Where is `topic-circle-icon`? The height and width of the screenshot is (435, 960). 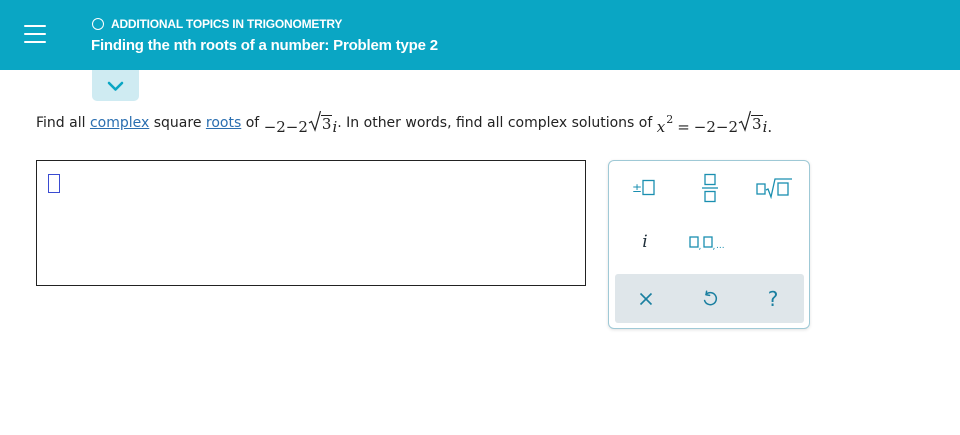
topic-circle-icon is located at coordinates (98, 24).